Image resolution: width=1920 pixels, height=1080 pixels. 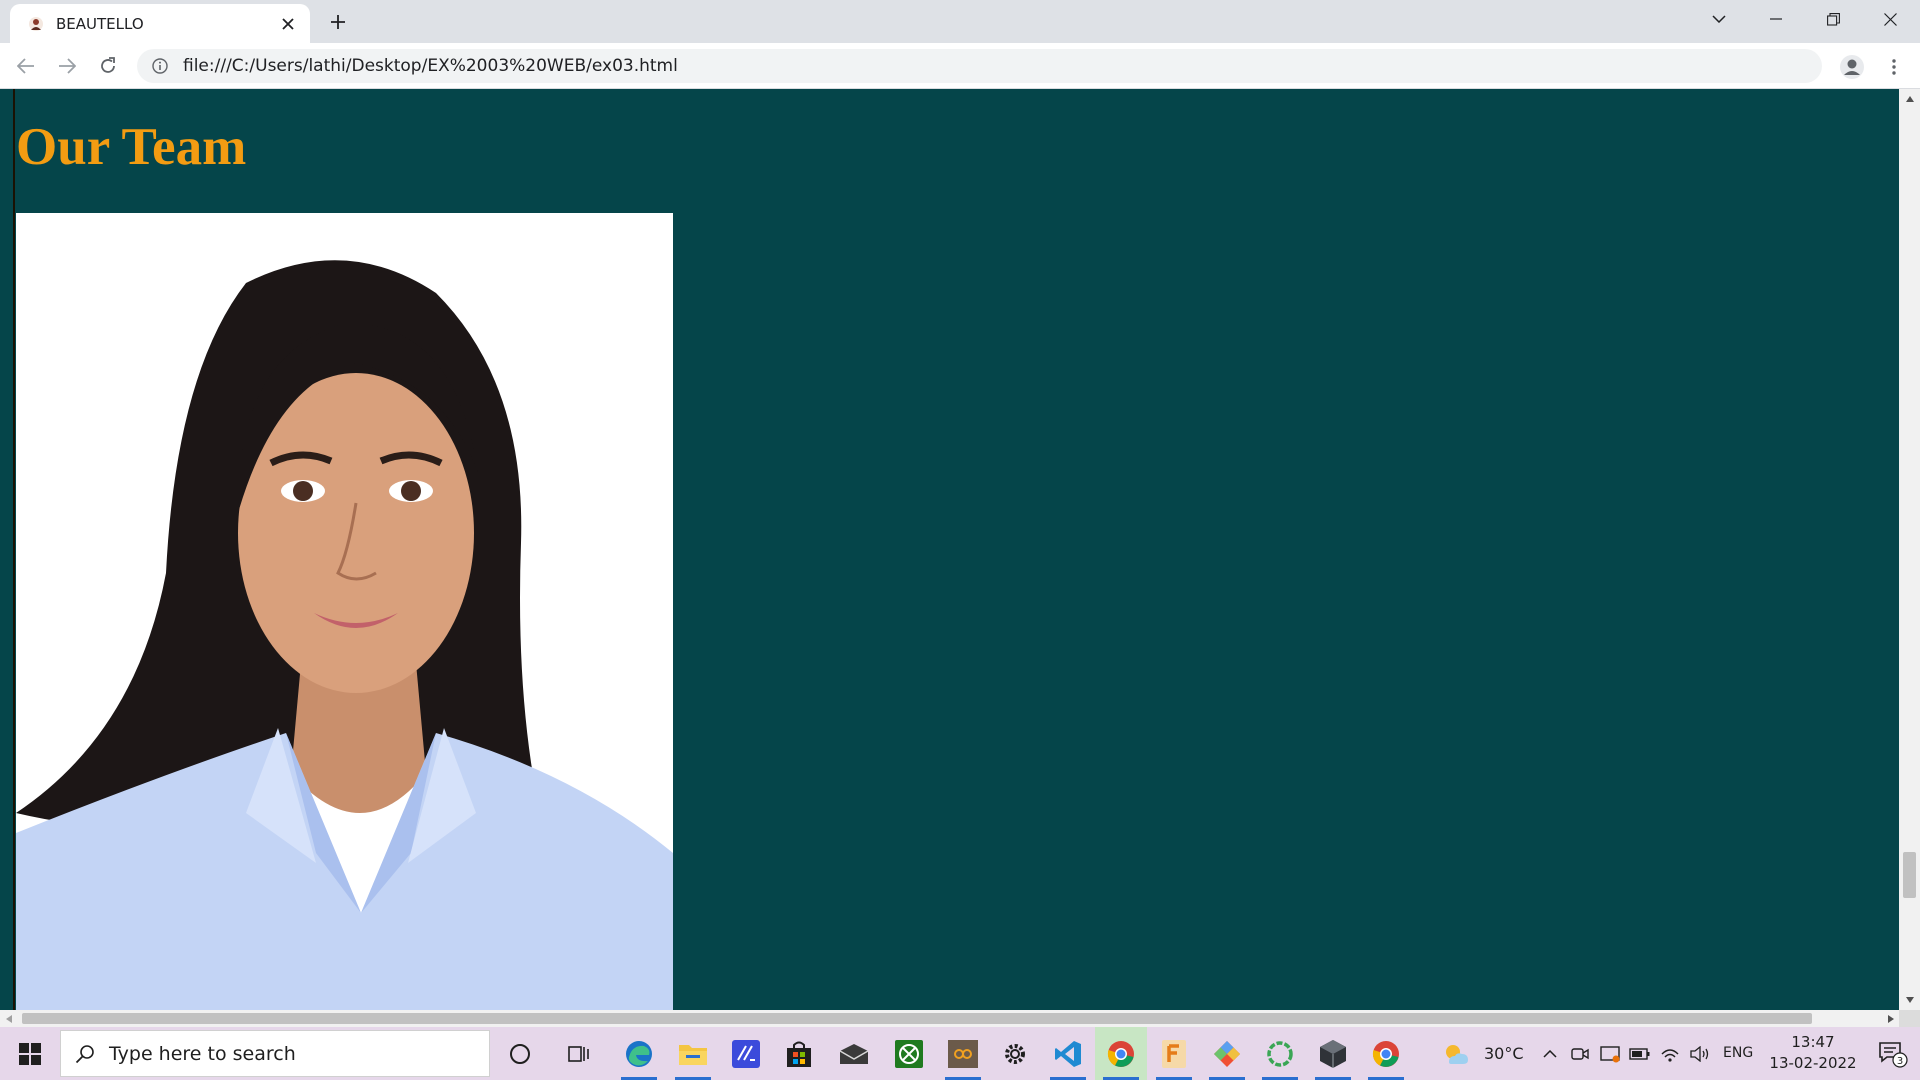 I want to click on vertical-scrollbar, so click(x=1909, y=549).